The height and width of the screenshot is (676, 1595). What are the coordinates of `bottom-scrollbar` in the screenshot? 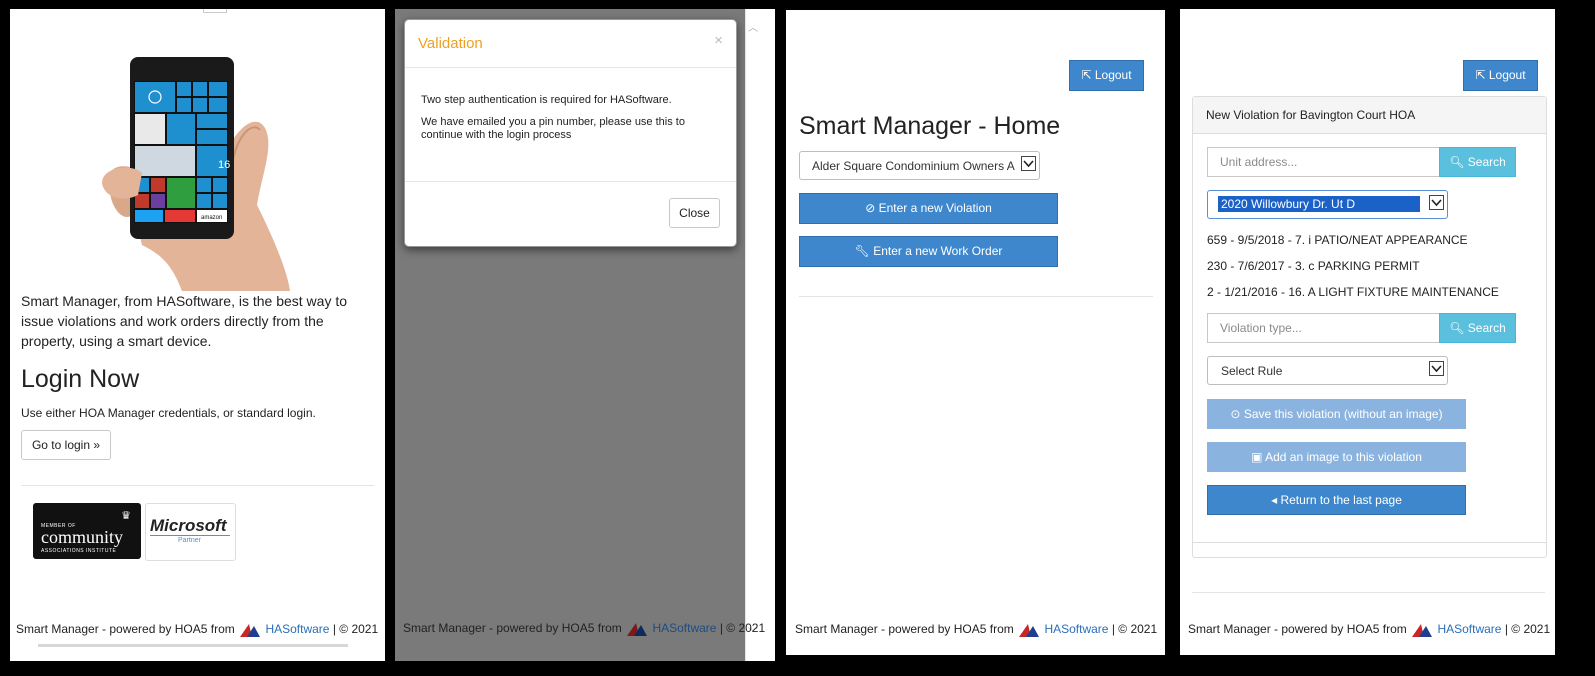 It's located at (193, 645).